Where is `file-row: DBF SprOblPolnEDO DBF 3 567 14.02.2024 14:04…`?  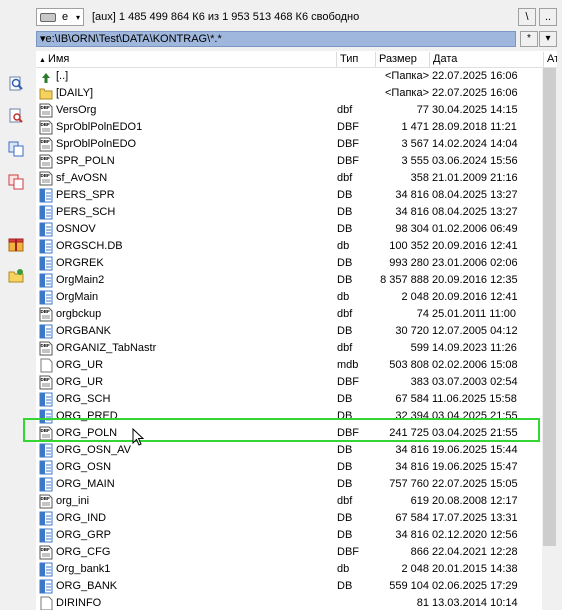 file-row: DBF SprOblPolnEDO DBF 3 567 14.02.2024 14:04… is located at coordinates (289, 144).